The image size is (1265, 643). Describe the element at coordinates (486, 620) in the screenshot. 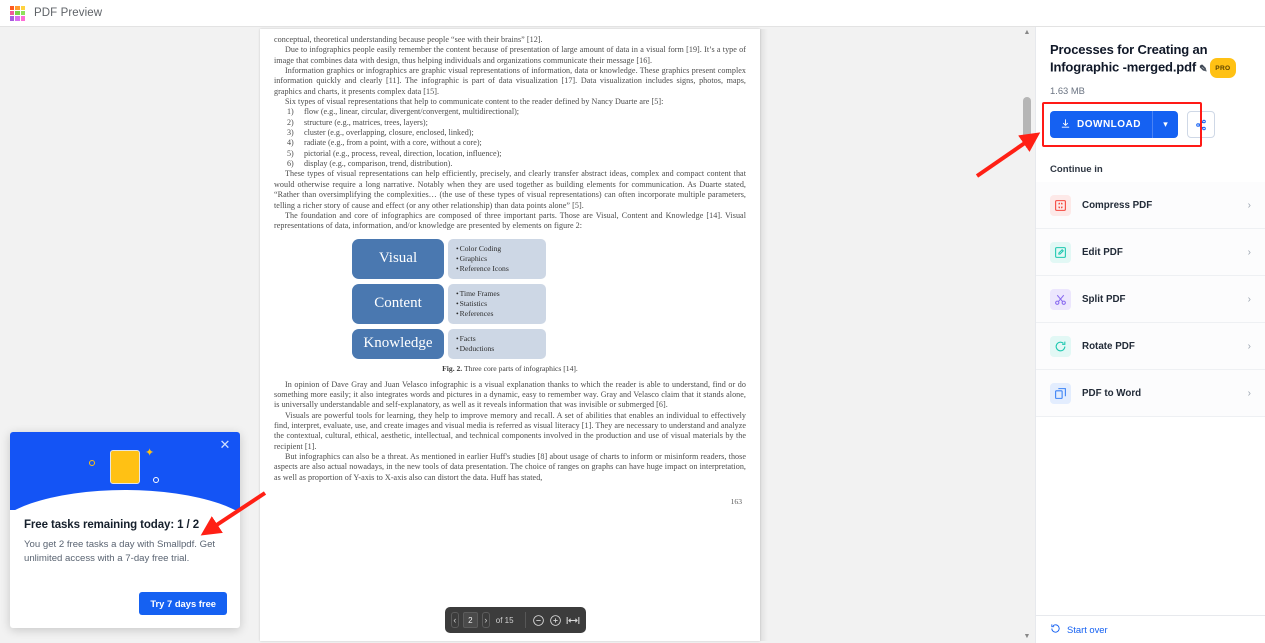

I see `next-page-button: ›` at that location.